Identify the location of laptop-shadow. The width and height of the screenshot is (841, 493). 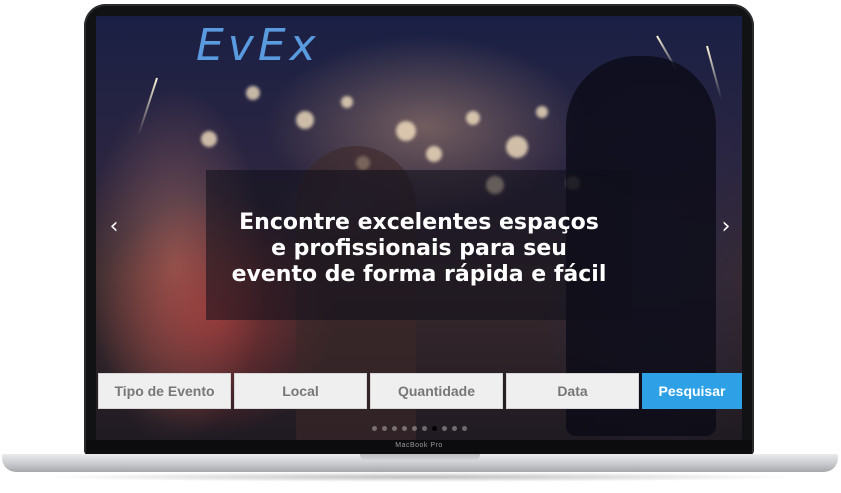
(420, 477).